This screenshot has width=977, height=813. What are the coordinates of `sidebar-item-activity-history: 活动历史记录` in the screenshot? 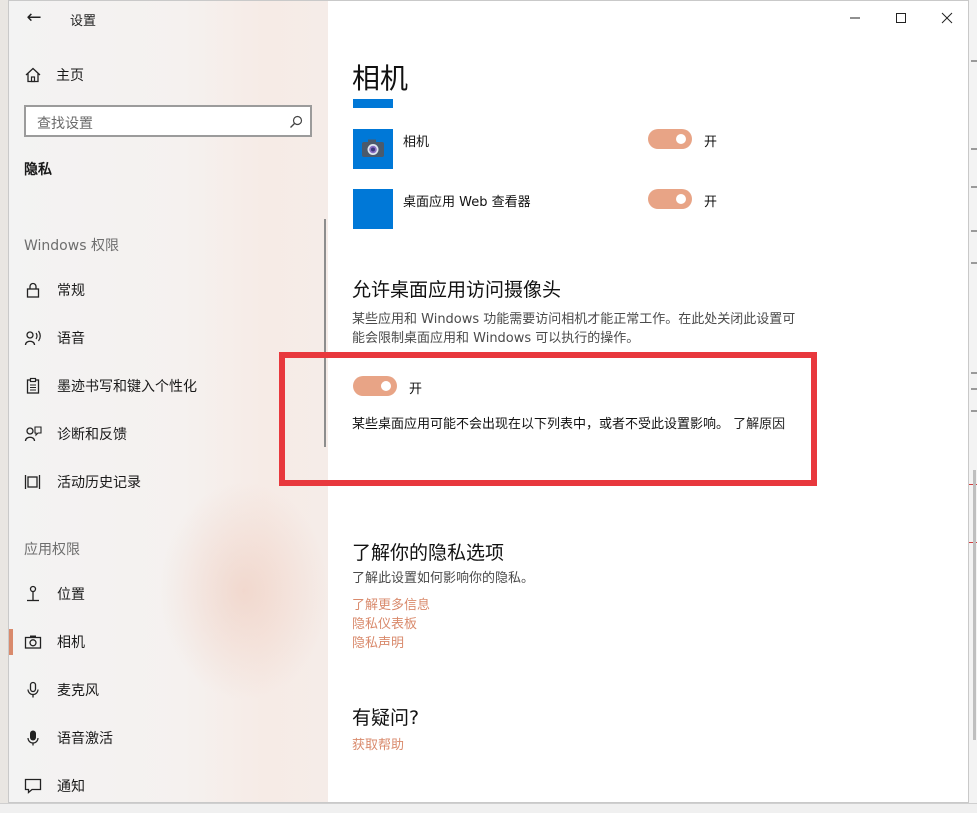 It's located at (82, 482).